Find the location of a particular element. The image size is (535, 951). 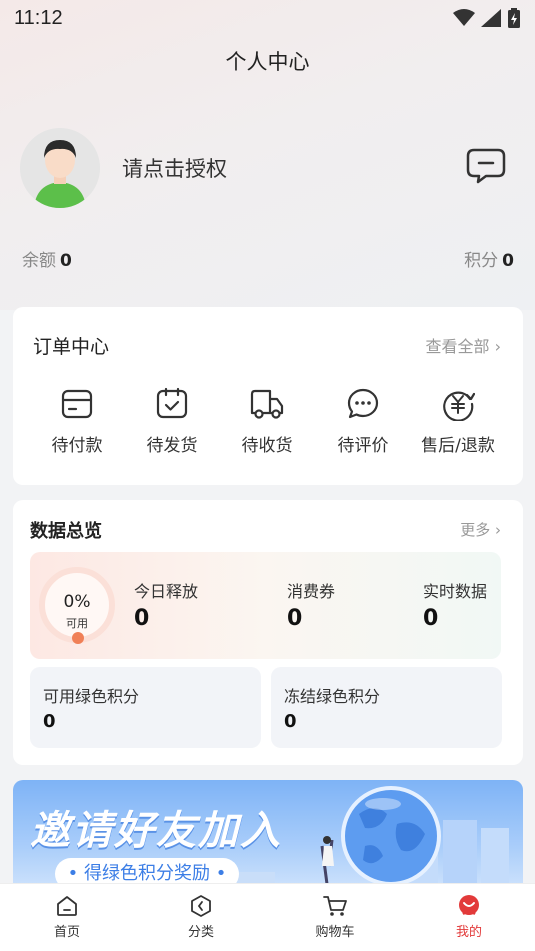

tab-home: 首页 is located at coordinates (67, 917).